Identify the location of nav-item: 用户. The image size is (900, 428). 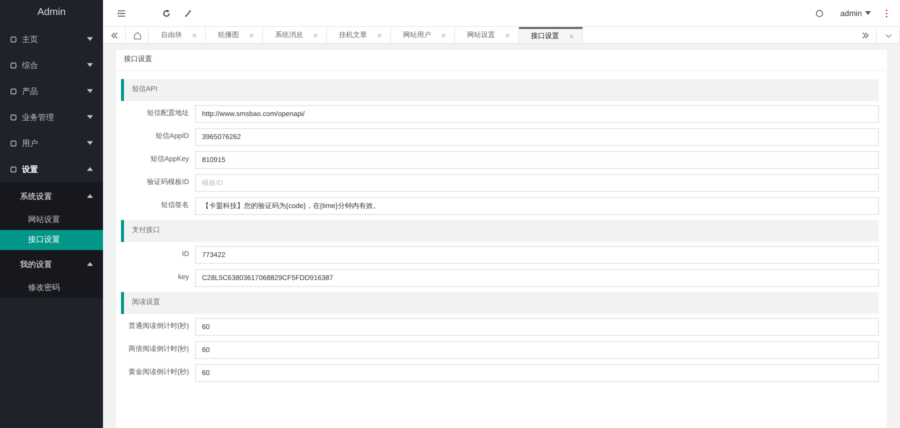
(51, 143).